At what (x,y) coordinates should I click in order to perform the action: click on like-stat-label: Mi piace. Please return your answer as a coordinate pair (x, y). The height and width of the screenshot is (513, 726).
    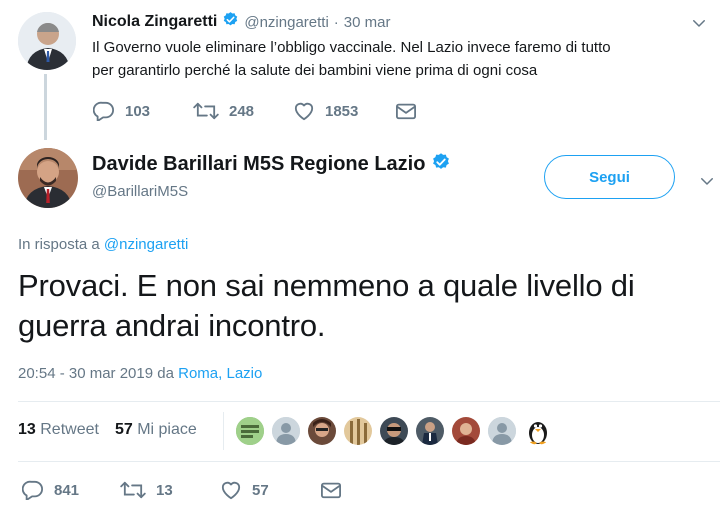
    Looking at the image, I should click on (167, 429).